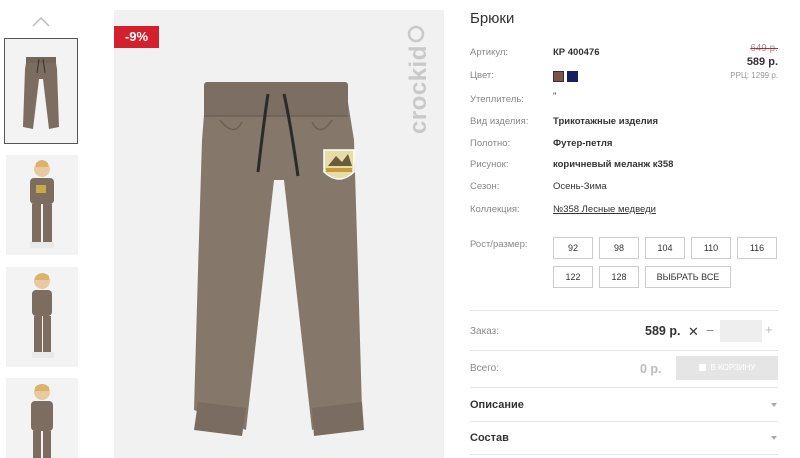 This screenshot has height=458, width=800. Describe the element at coordinates (619, 277) in the screenshot. I see `size-128: 128` at that location.